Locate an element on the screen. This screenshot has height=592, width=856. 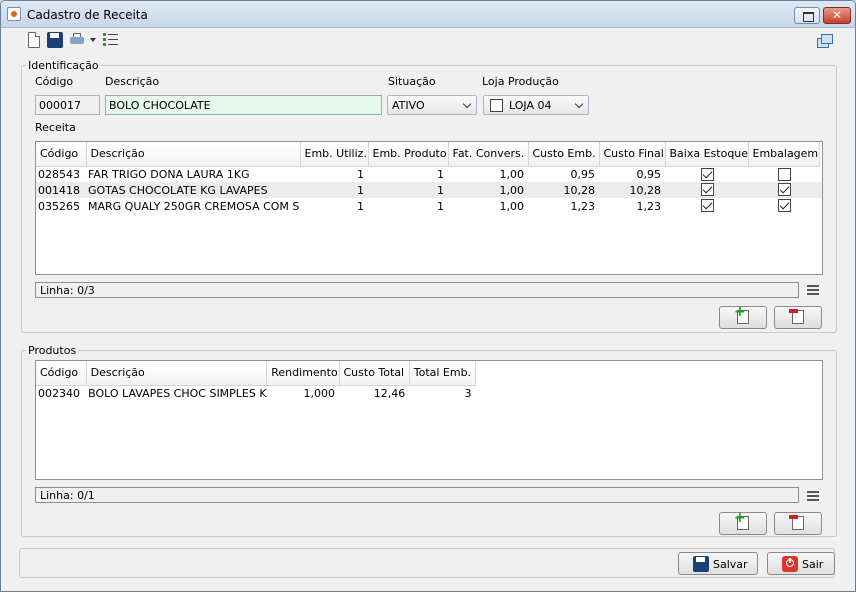
descricao-field: BOLO CHOCOLATE is located at coordinates (243, 105).